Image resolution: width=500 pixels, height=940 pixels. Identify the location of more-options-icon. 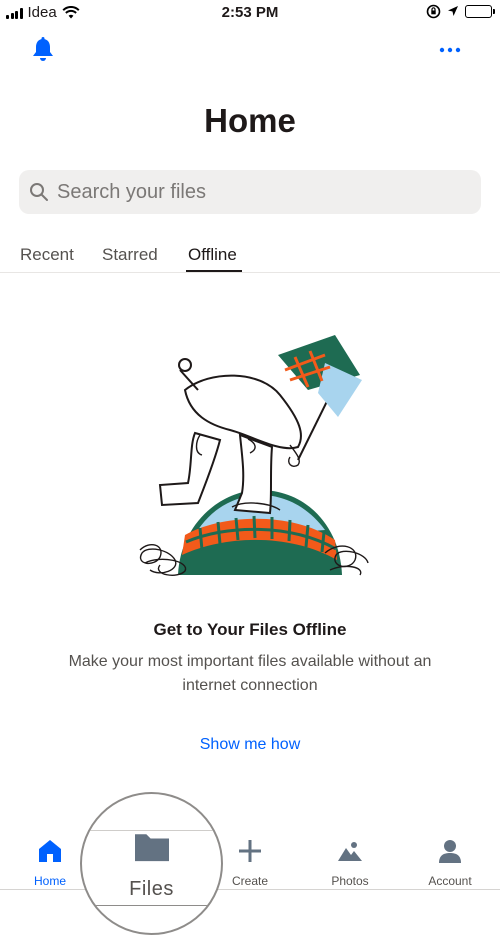
(450, 50).